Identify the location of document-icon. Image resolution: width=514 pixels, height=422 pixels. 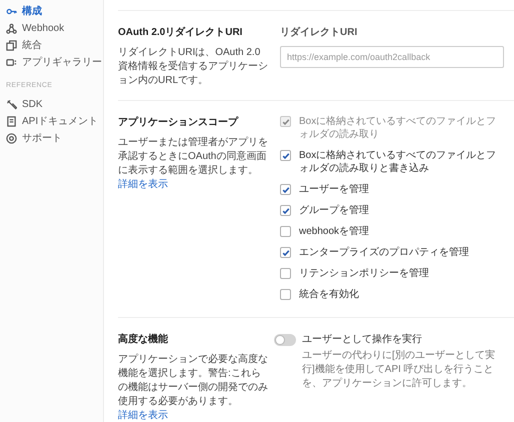
(11, 121).